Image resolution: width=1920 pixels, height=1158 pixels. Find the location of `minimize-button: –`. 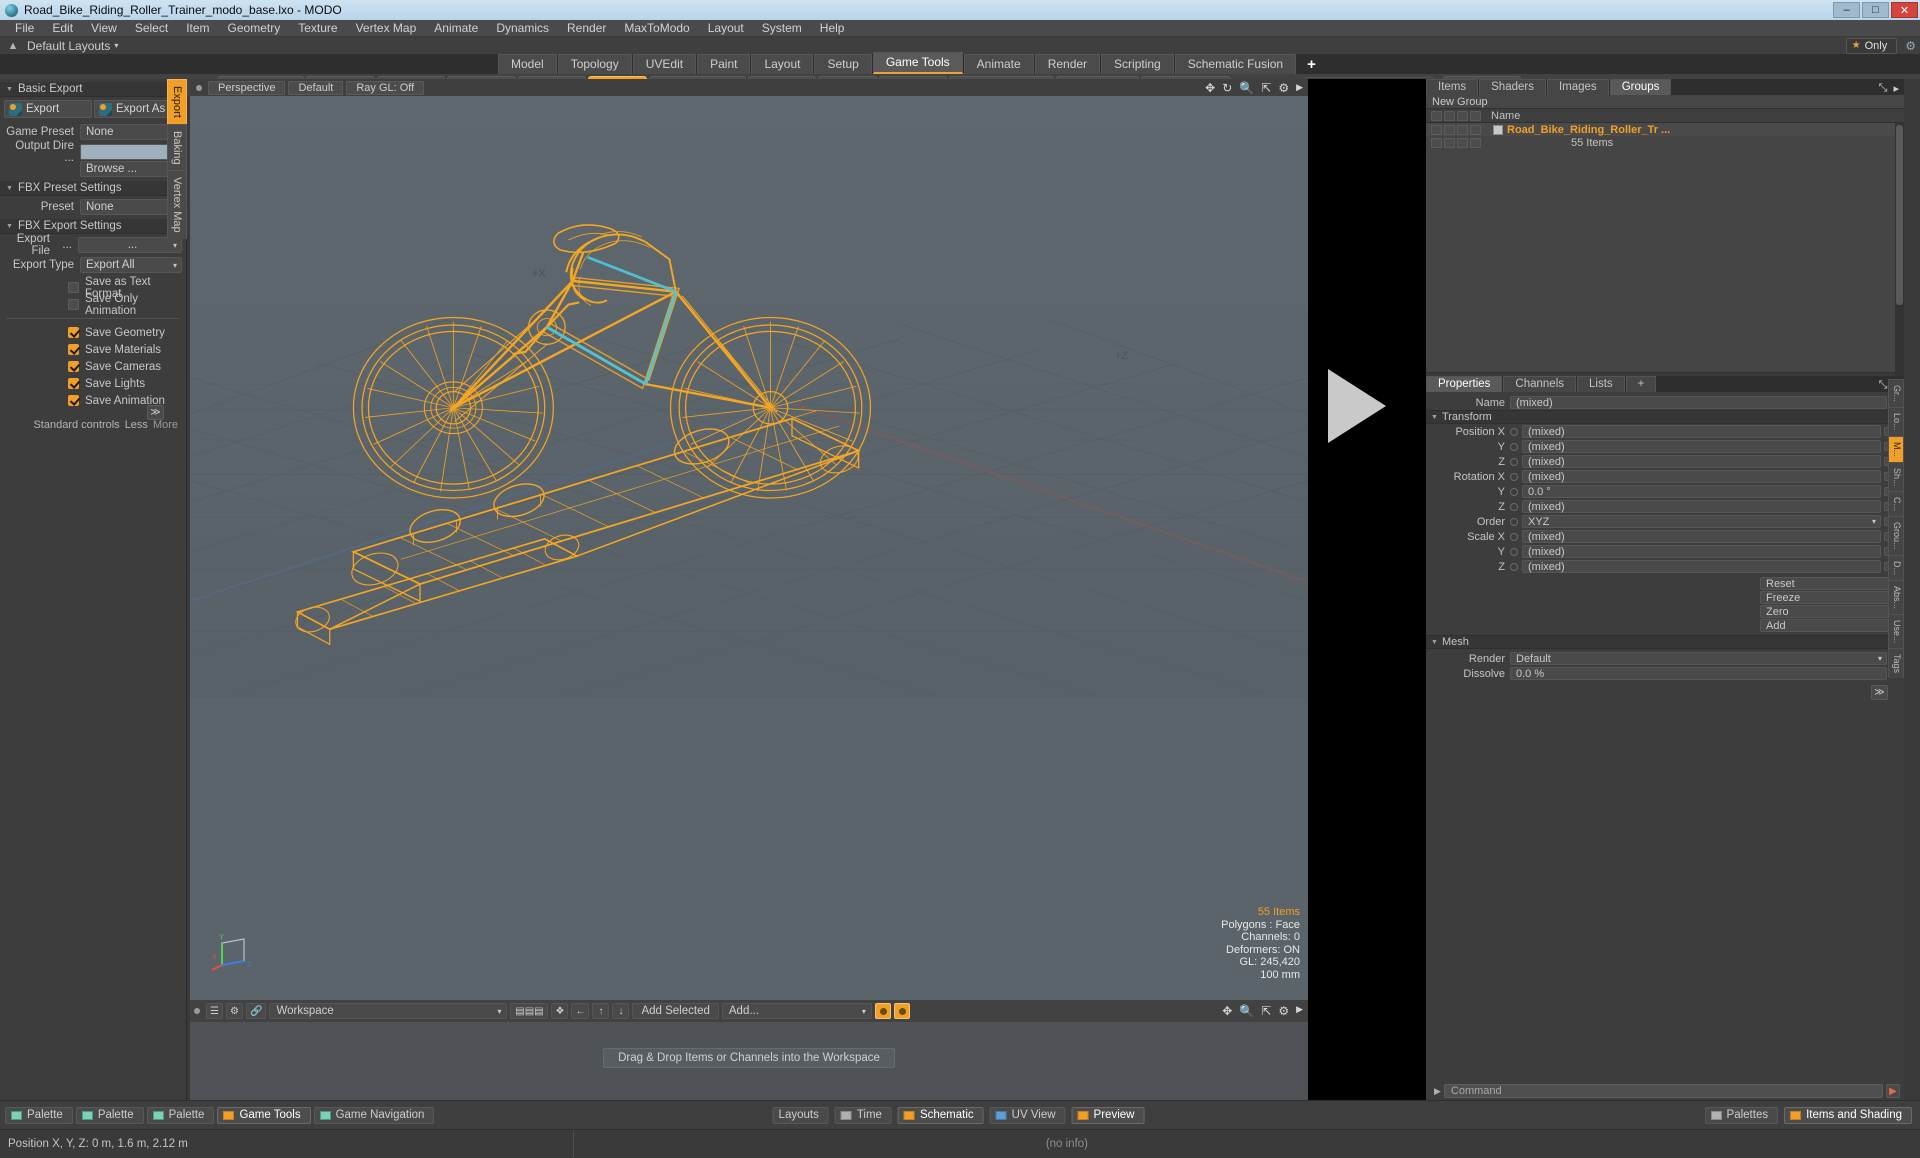

minimize-button: – is located at coordinates (1846, 10).